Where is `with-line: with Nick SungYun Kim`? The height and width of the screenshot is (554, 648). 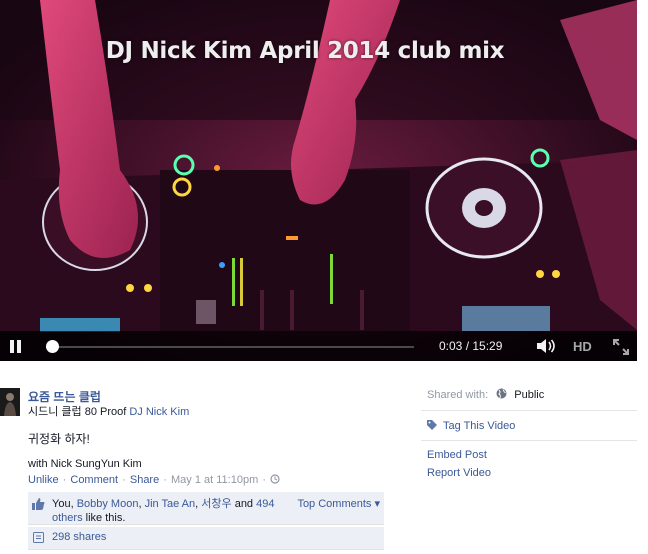
with-line: with Nick SungYun Kim is located at coordinates (85, 464).